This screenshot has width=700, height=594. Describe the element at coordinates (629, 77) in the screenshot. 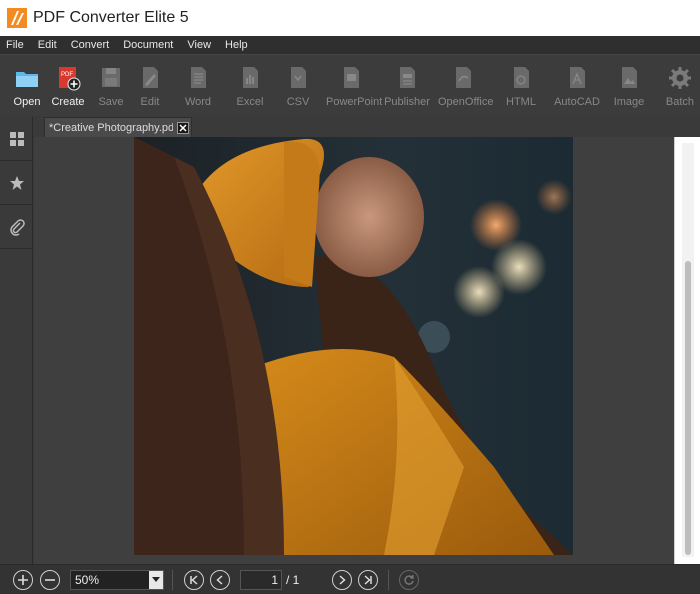

I see `image-doc-icon` at that location.